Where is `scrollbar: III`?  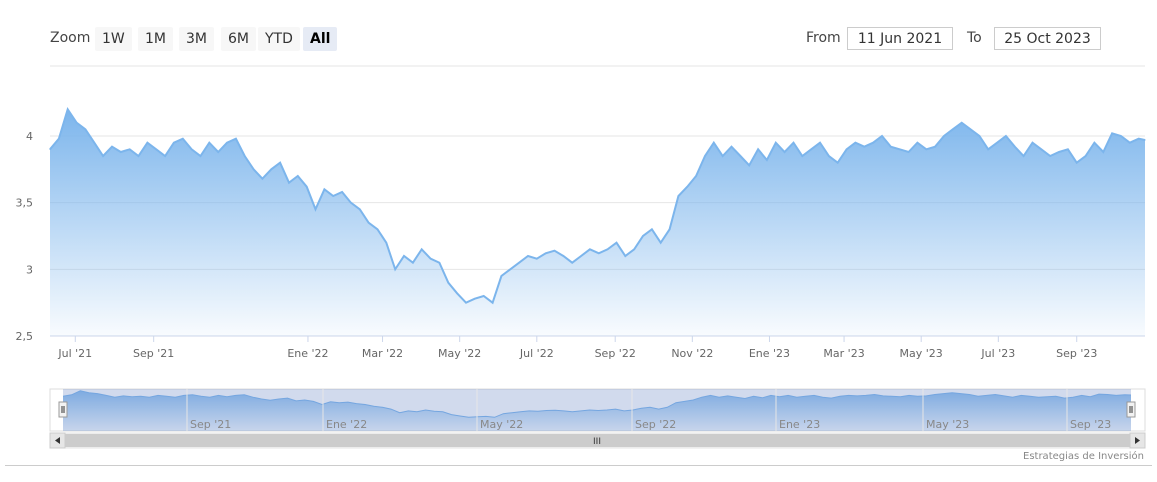
scrollbar: III is located at coordinates (597, 440).